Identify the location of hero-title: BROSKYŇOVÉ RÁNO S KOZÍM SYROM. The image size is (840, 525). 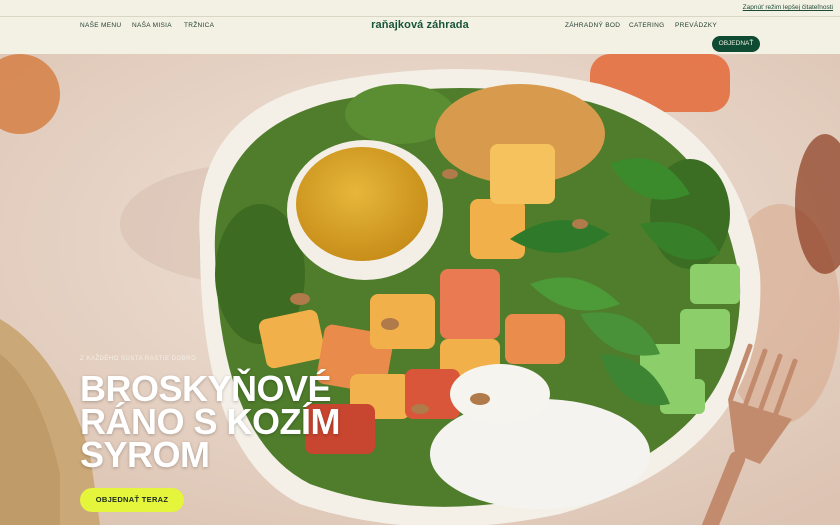
(210, 421).